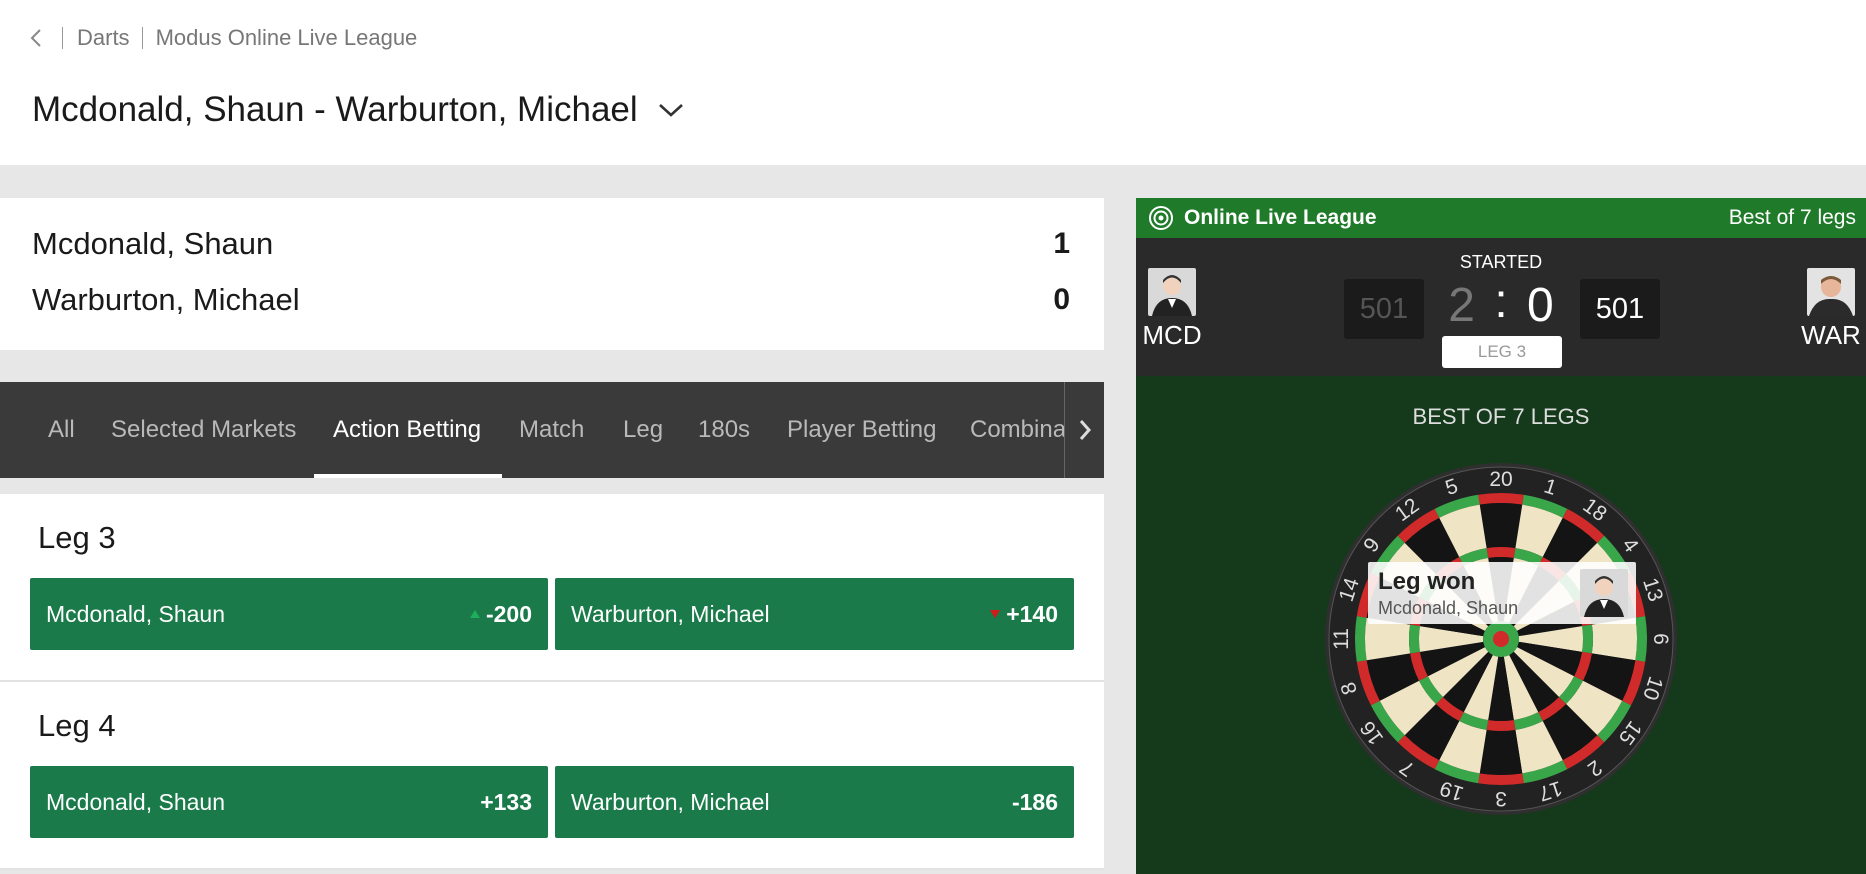 The height and width of the screenshot is (874, 1866). What do you see at coordinates (506, 801) in the screenshot?
I see `odds-price: +133` at bounding box center [506, 801].